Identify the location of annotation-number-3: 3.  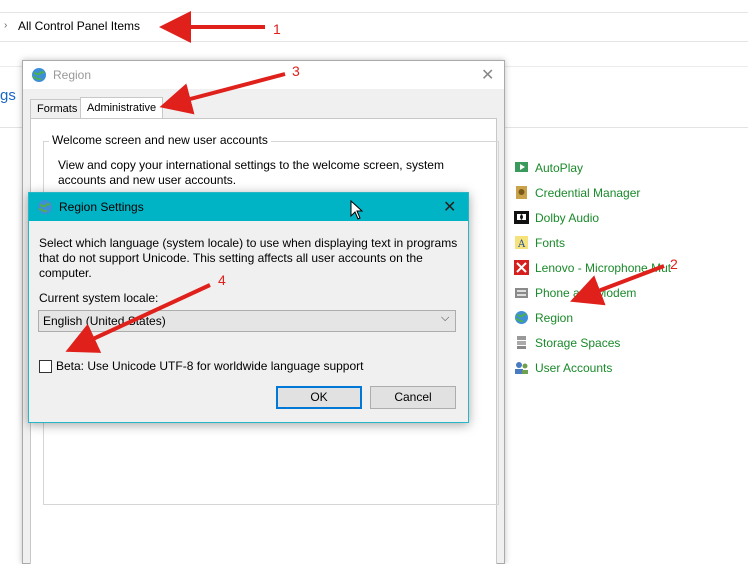
(296, 71).